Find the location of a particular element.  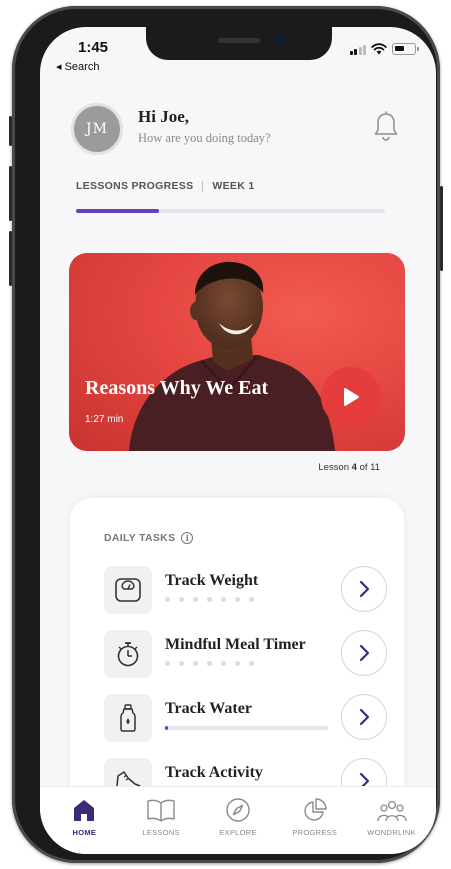

community-icon is located at coordinates (391, 811).